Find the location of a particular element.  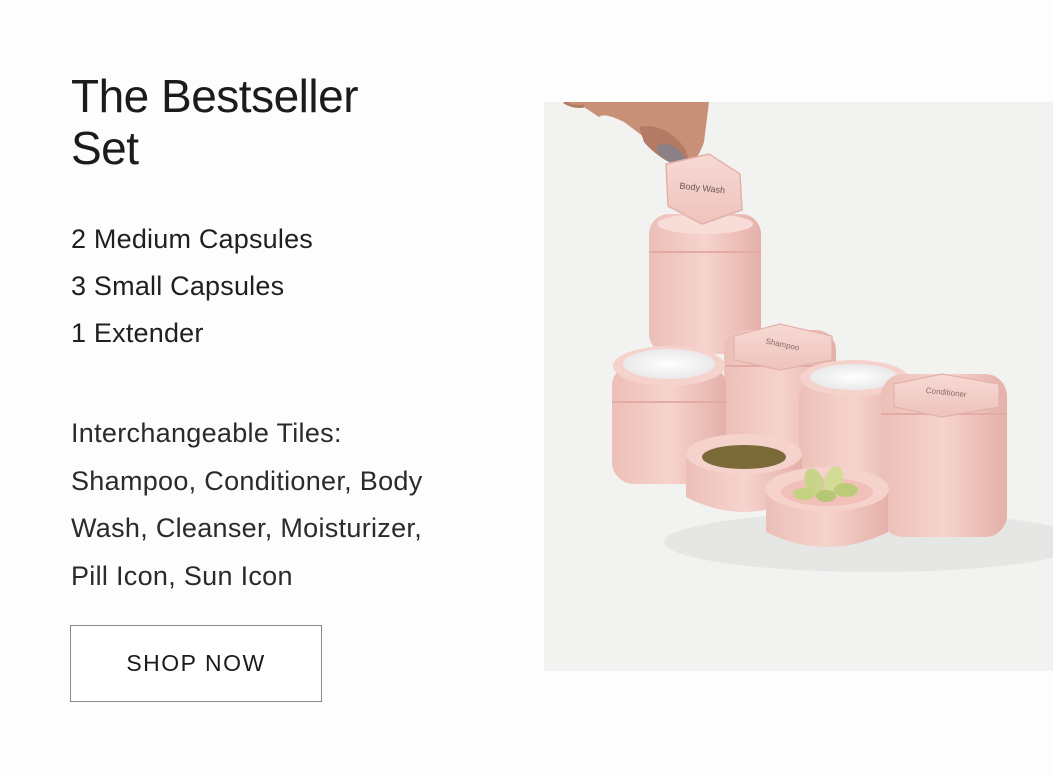

medium-capsule-conditioner: Conditioner is located at coordinates (944, 455).